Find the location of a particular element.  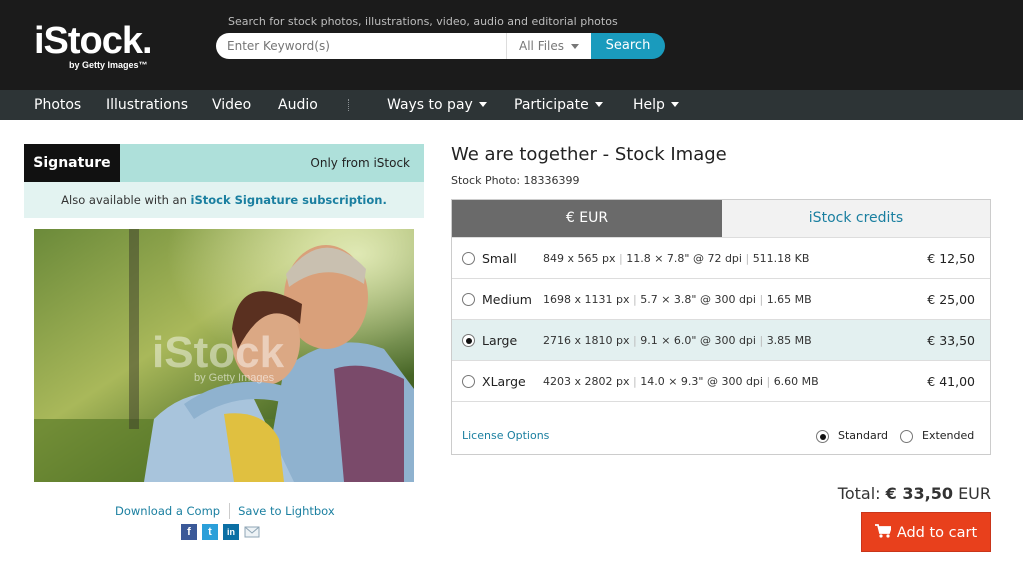

license-row: License Options Standard Extended is located at coordinates (721, 428).